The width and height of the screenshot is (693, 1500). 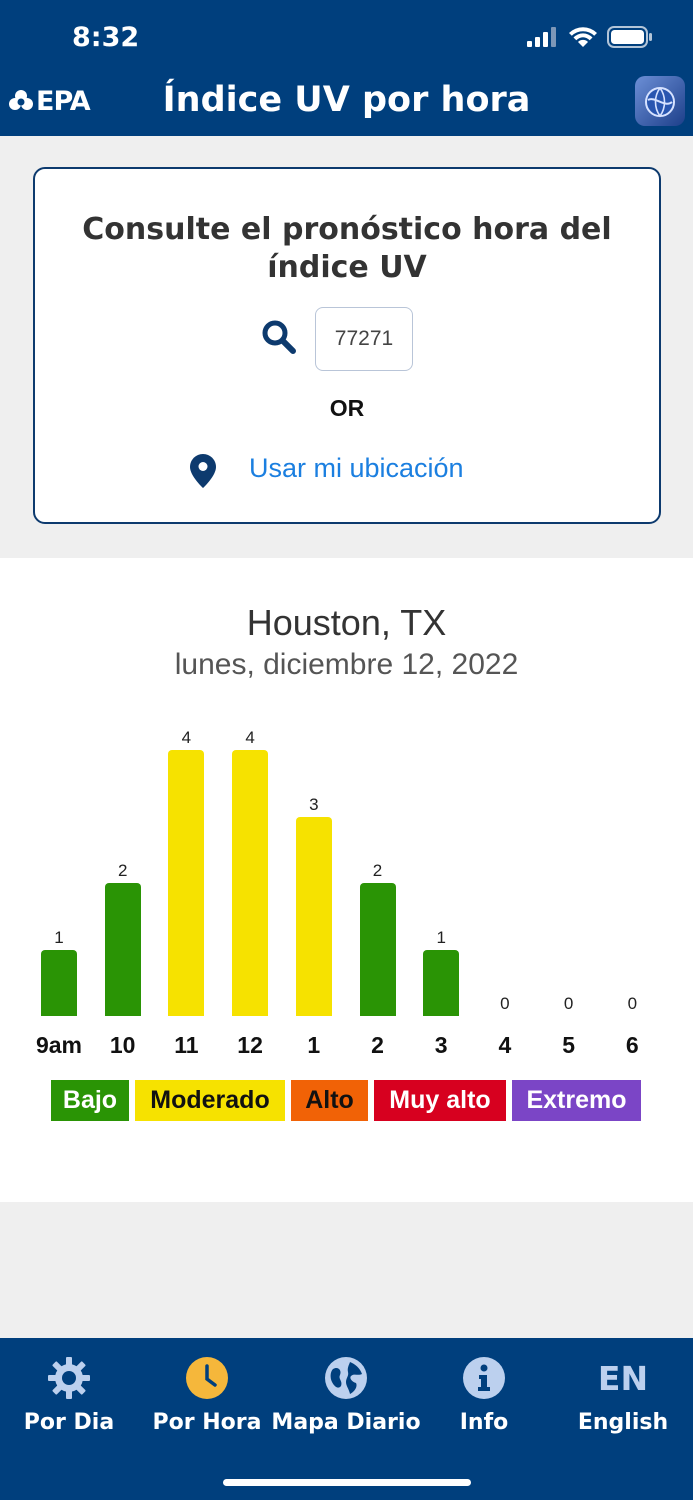 What do you see at coordinates (623, 1422) in the screenshot?
I see `tab-label: English` at bounding box center [623, 1422].